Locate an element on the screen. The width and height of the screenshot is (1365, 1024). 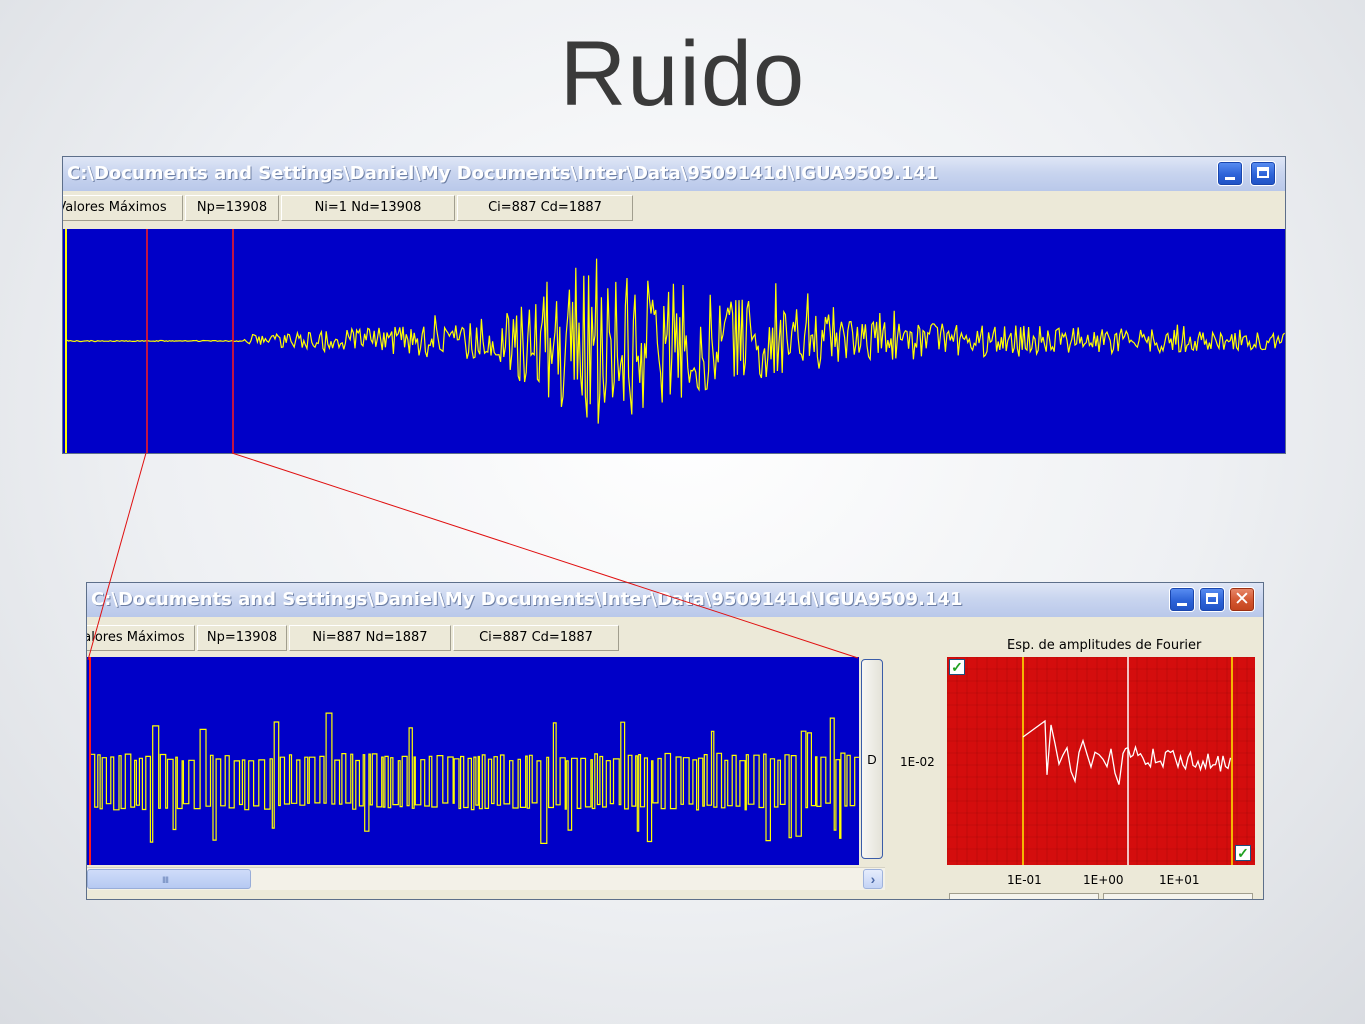
scrollbar-thumb: IIII is located at coordinates (169, 879).